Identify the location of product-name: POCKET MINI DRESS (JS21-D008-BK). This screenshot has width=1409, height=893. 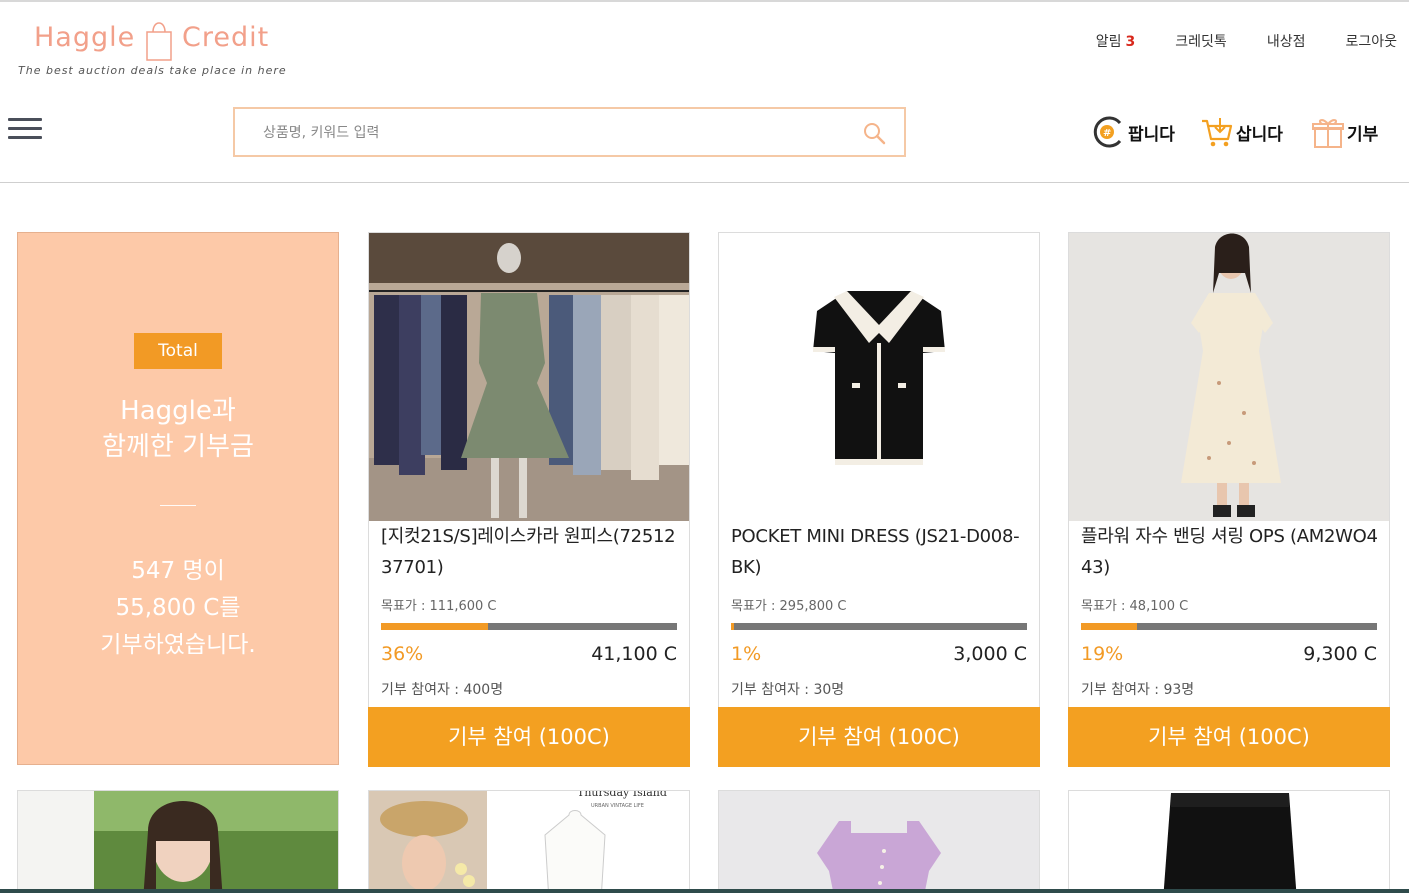
(880, 552).